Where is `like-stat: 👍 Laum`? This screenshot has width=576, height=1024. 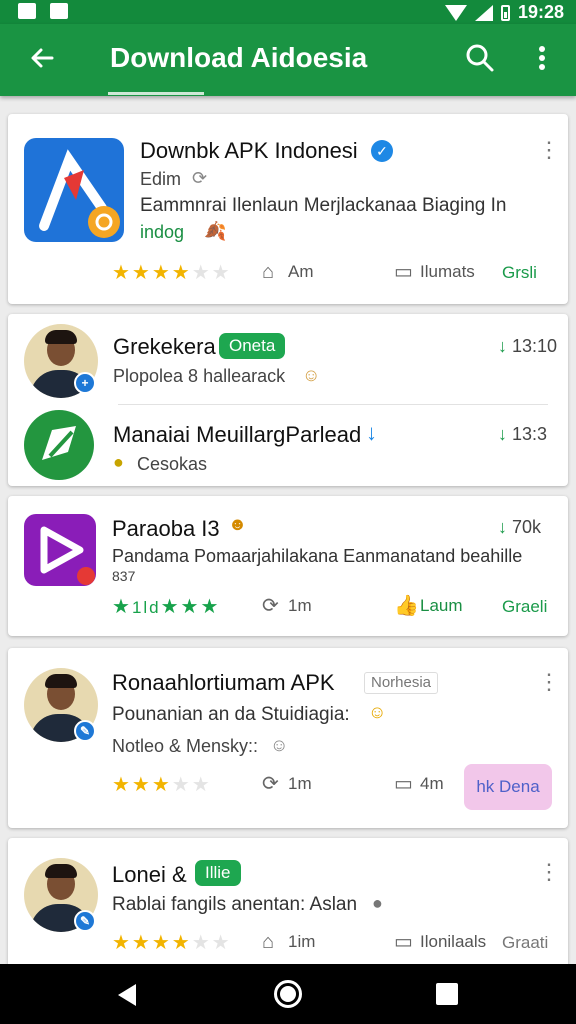 like-stat: 👍 Laum is located at coordinates (428, 606).